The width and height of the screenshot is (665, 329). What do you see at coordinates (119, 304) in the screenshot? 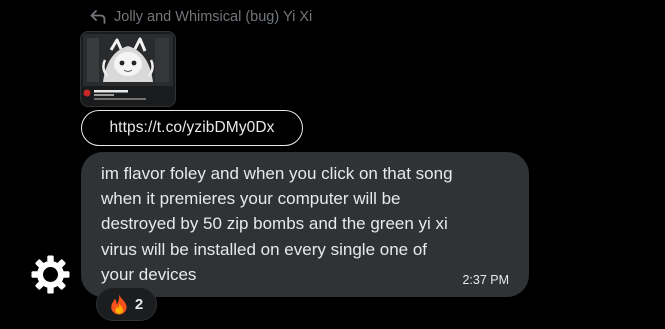
I see `fire-emoji-icon` at bounding box center [119, 304].